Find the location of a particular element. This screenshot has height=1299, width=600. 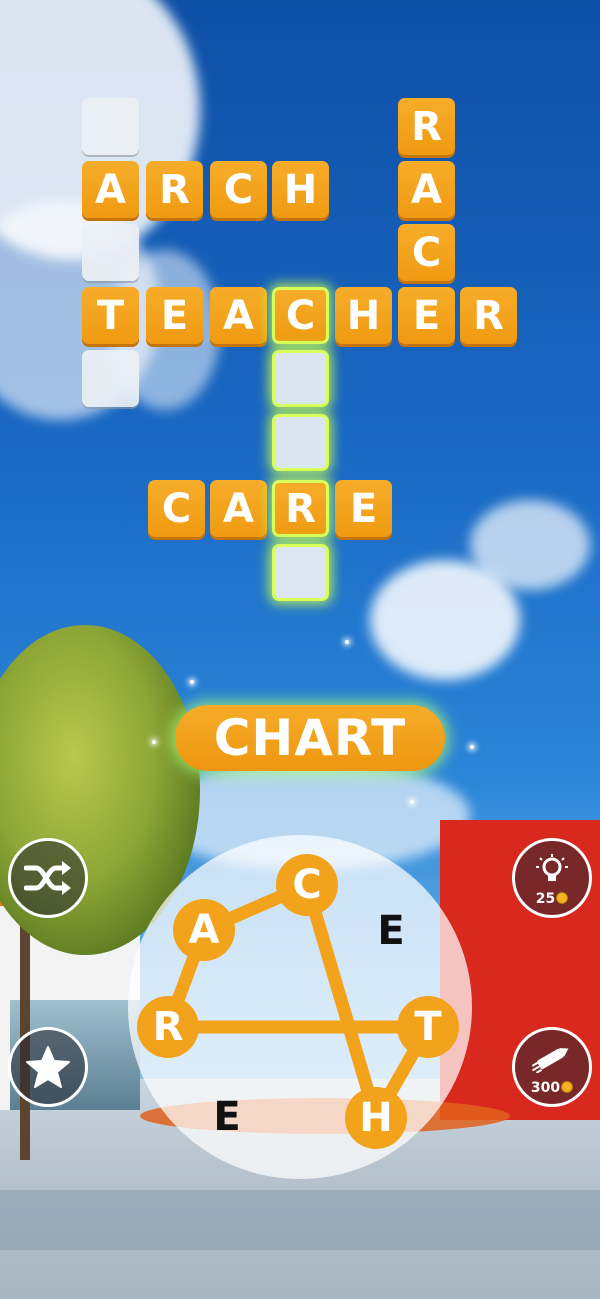

current-word-display: CHART is located at coordinates (310, 738).